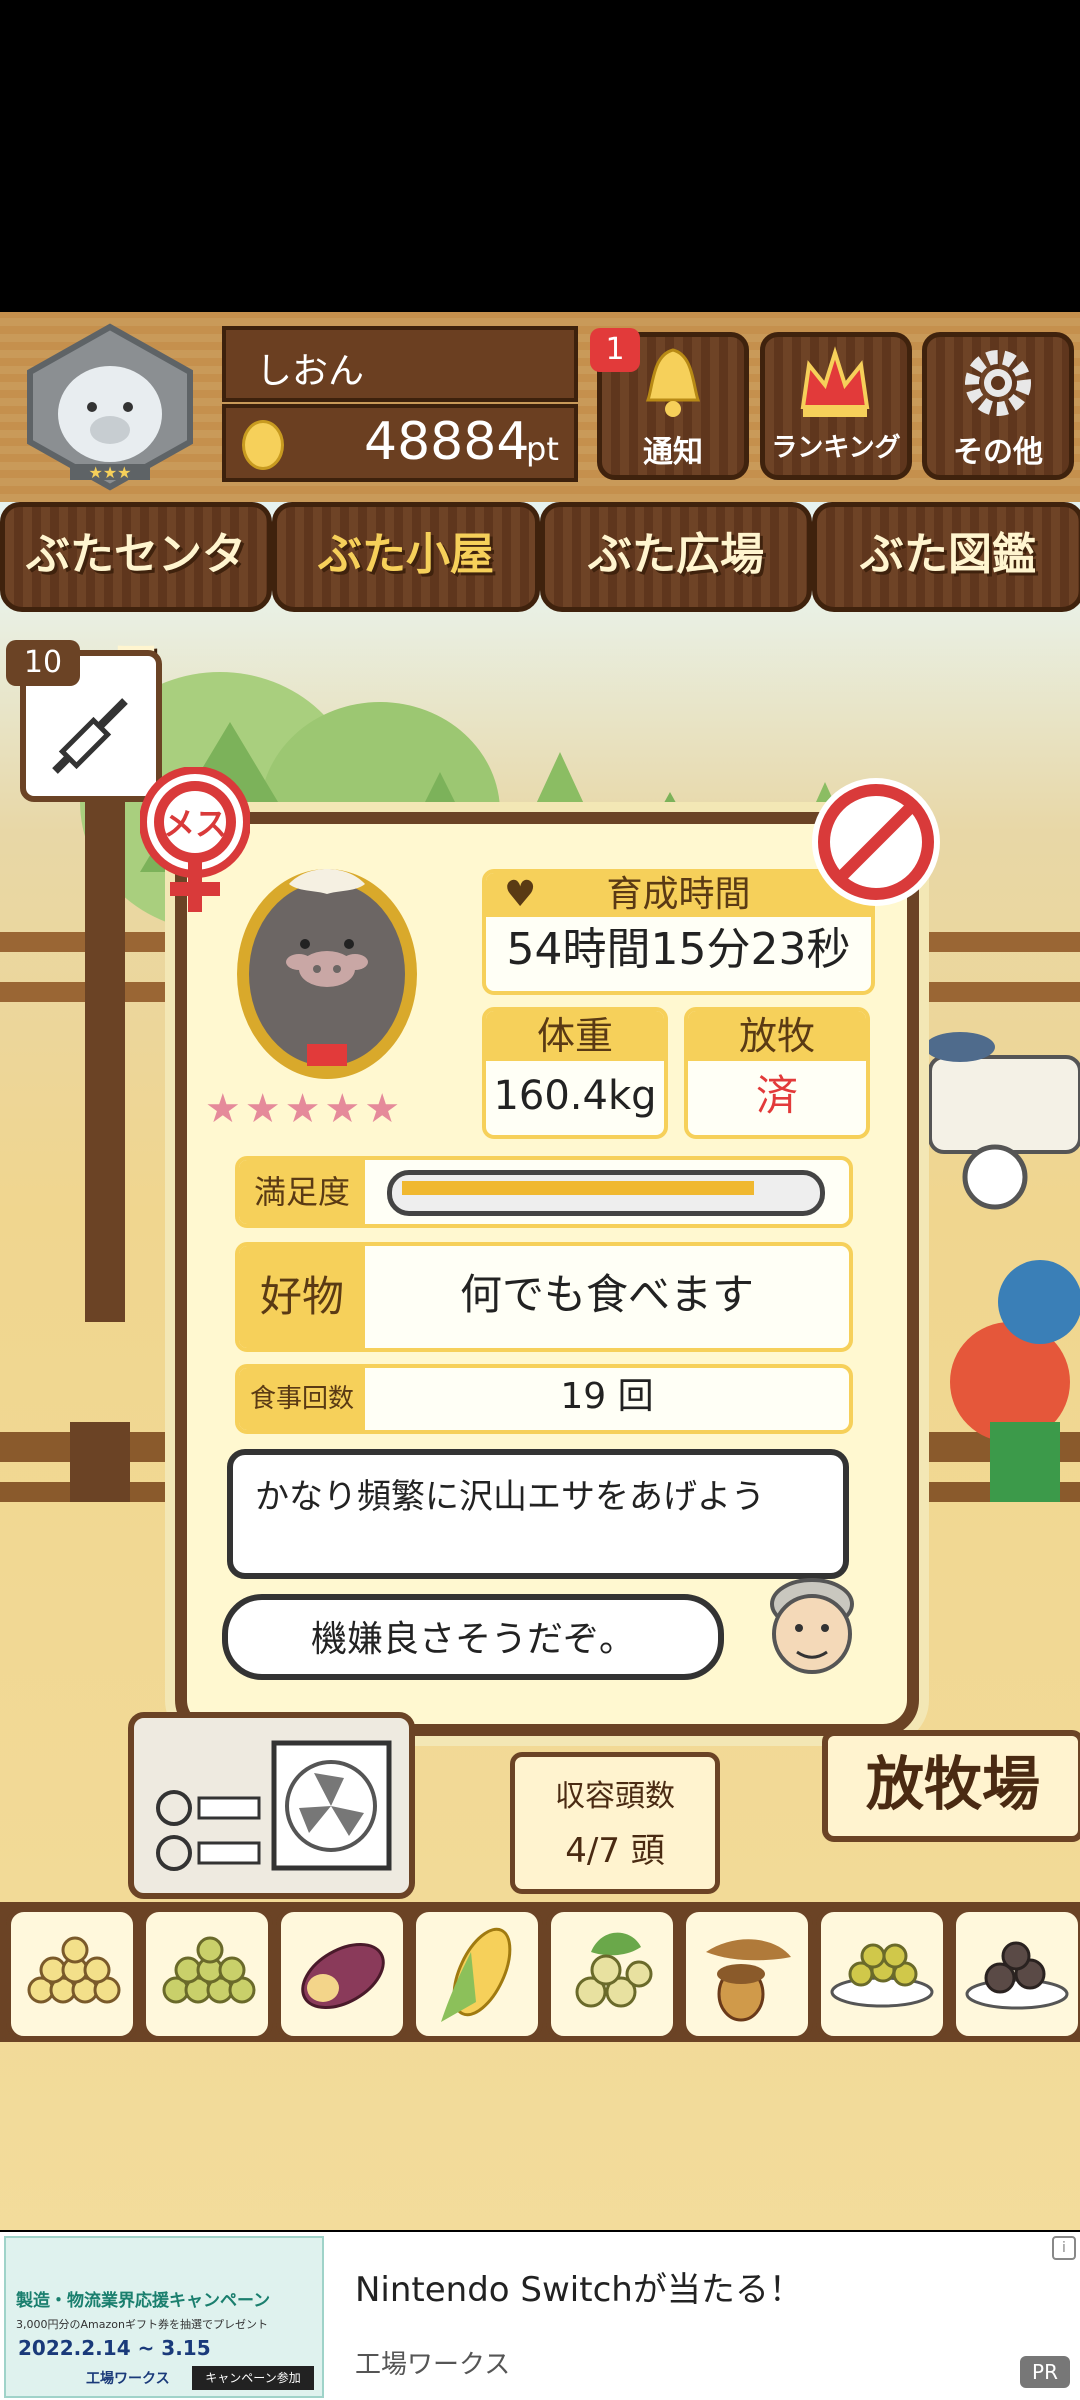  What do you see at coordinates (477, 1974) in the screenshot?
I see `feed-button-corn` at bounding box center [477, 1974].